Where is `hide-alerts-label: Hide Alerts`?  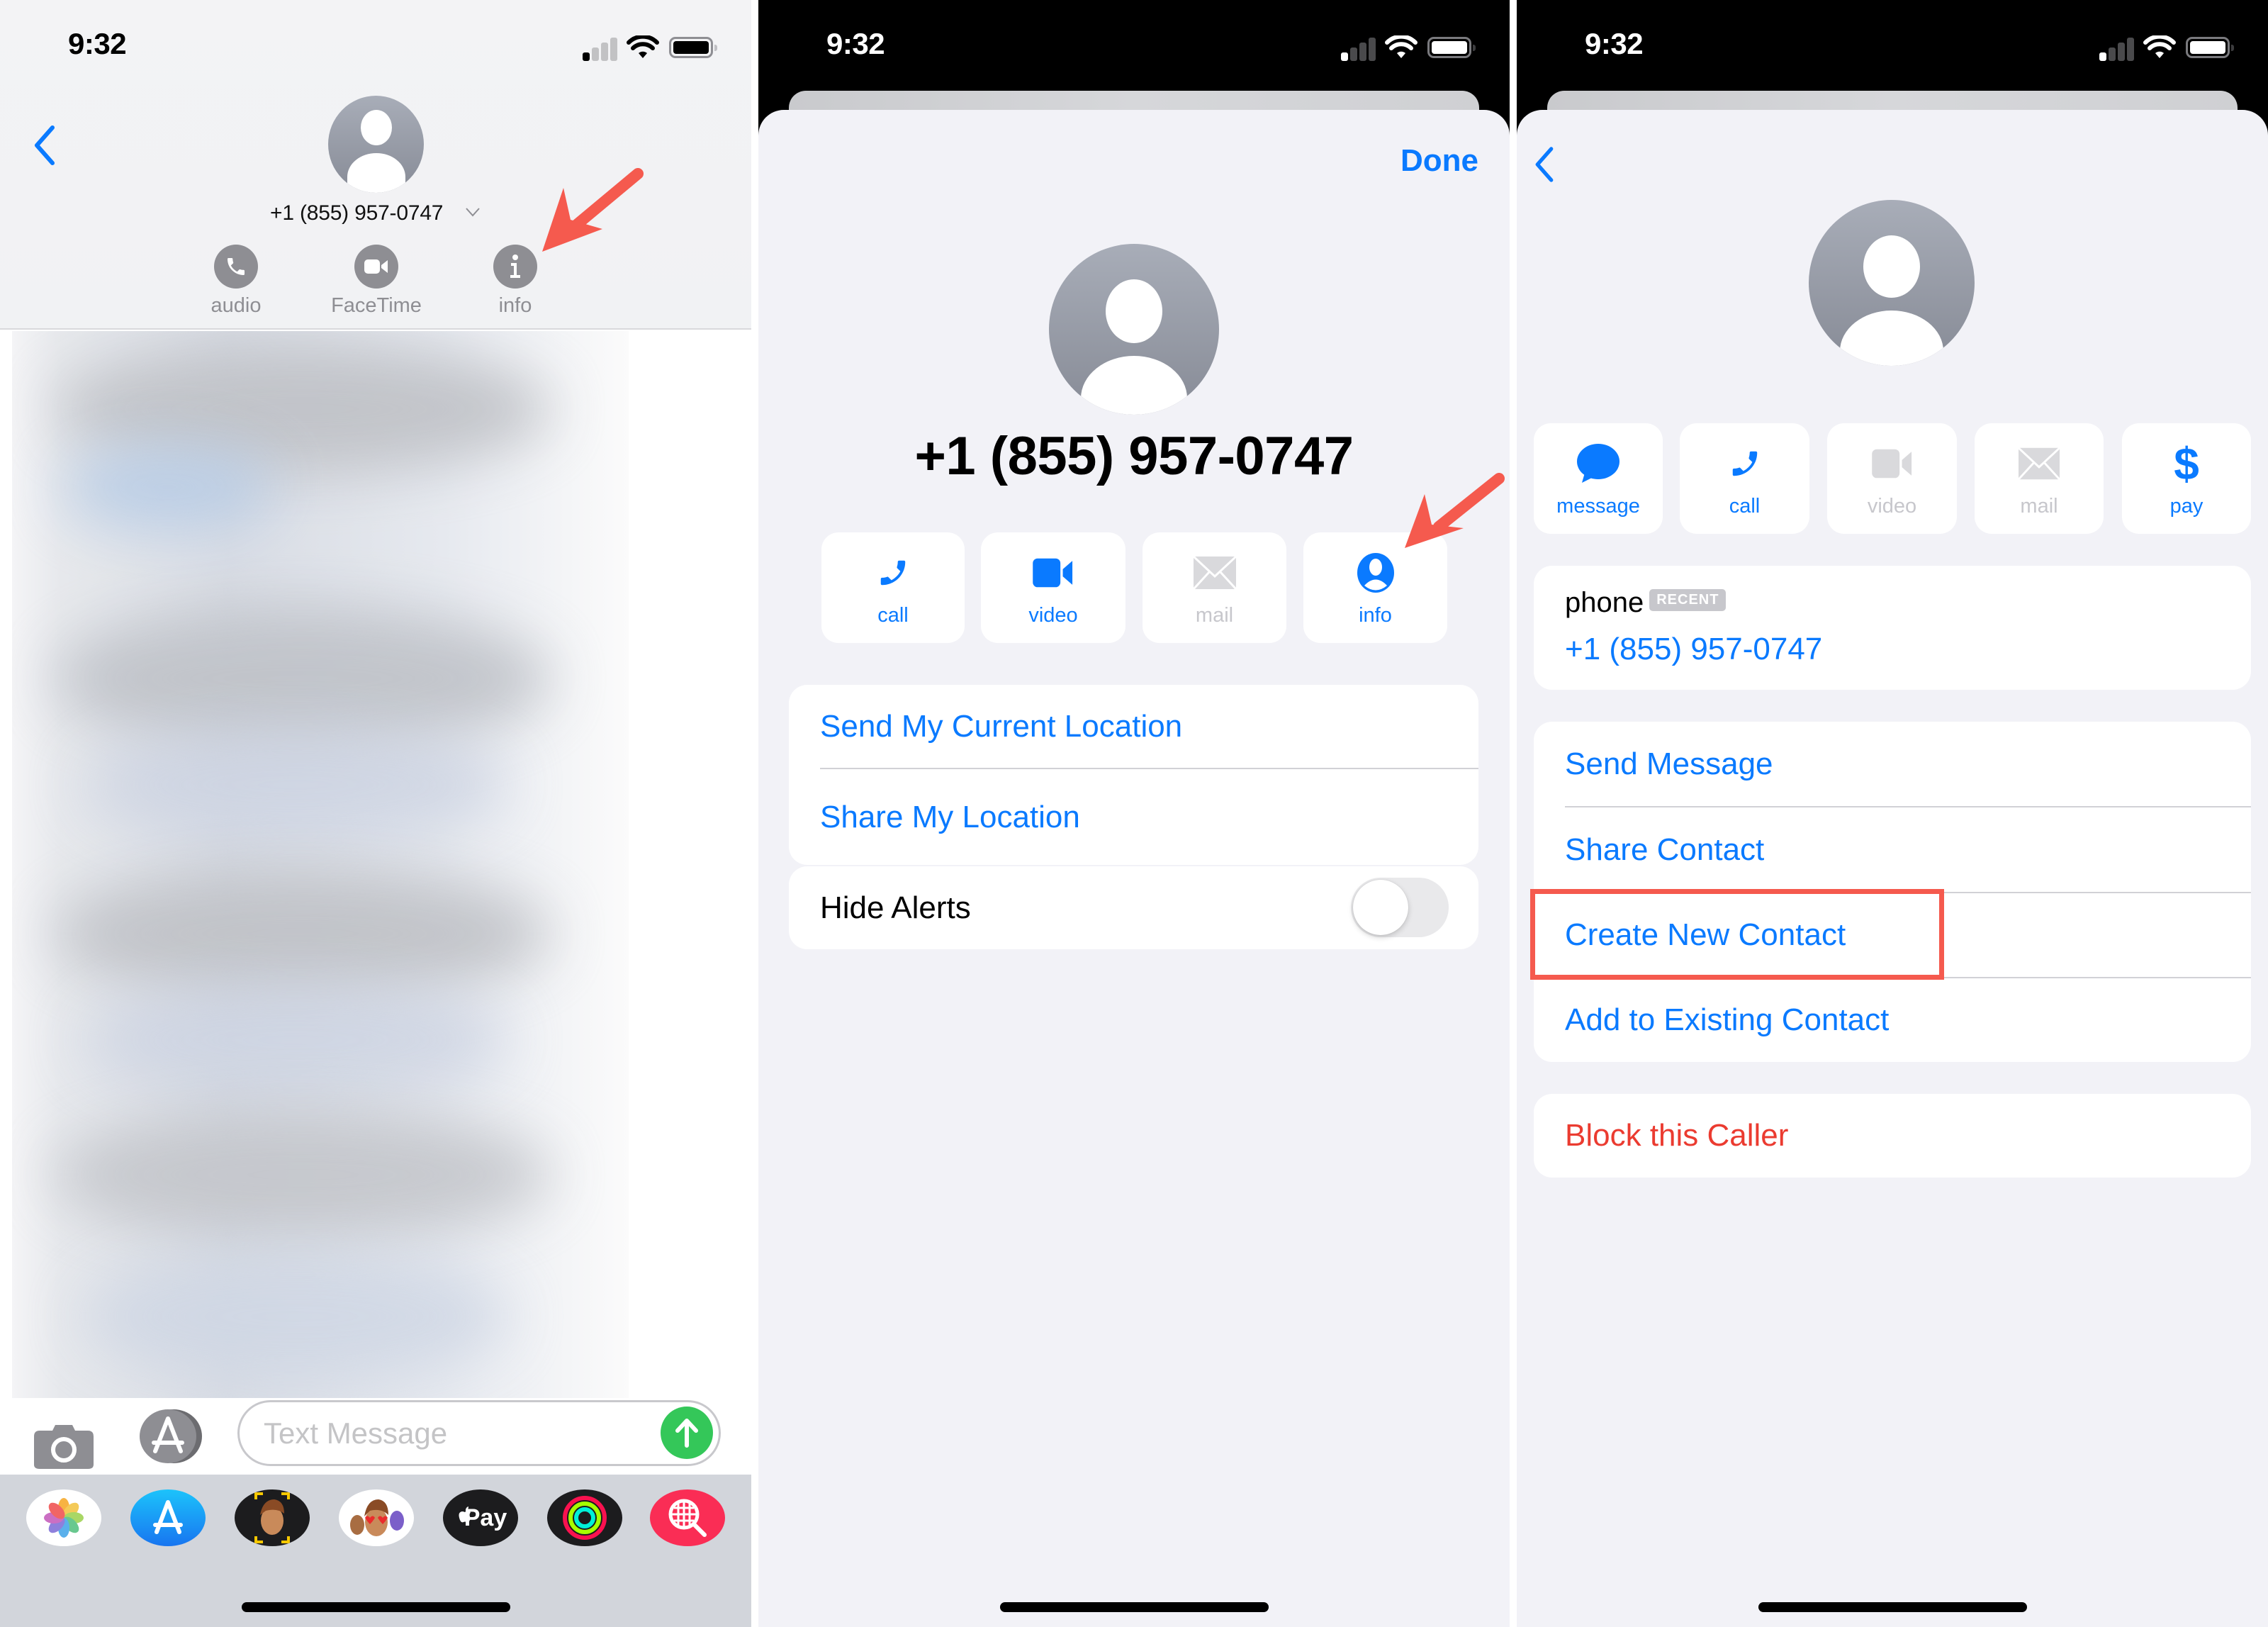
hide-alerts-label: Hide Alerts is located at coordinates (895, 907).